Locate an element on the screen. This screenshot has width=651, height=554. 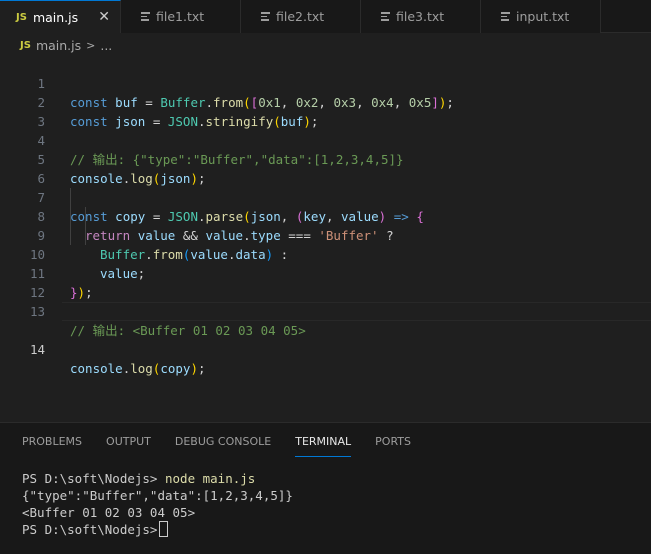
tab-label: input.txt is located at coordinates (543, 16).